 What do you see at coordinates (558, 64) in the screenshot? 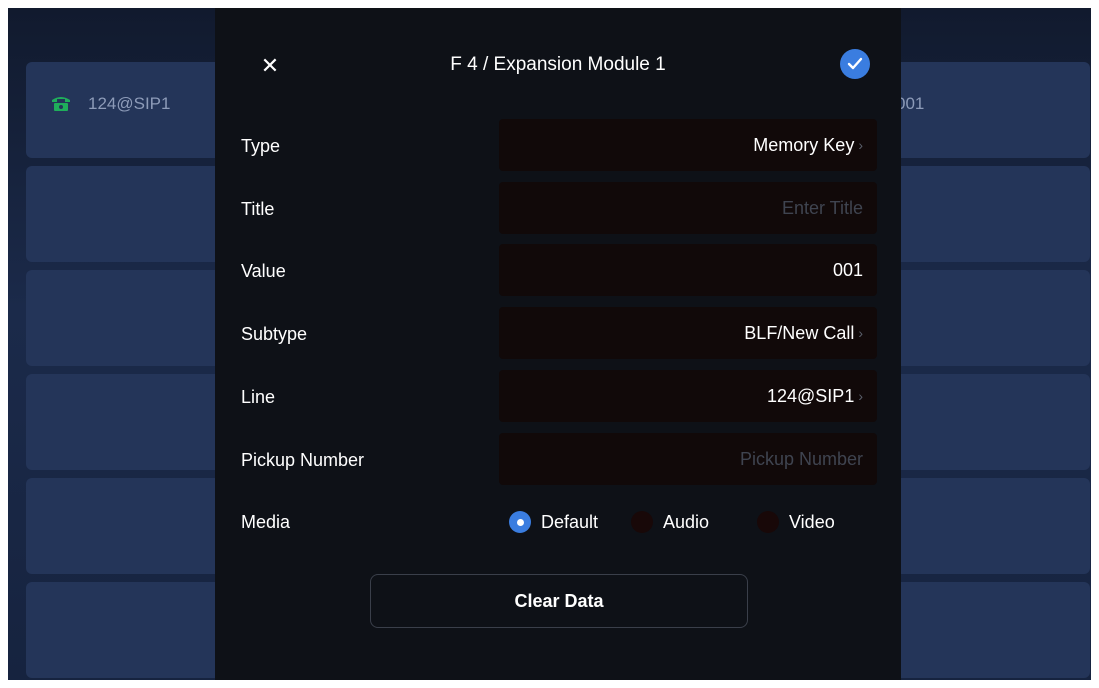
I see `dialog-title: F 4 / Expansion Module 1` at bounding box center [558, 64].